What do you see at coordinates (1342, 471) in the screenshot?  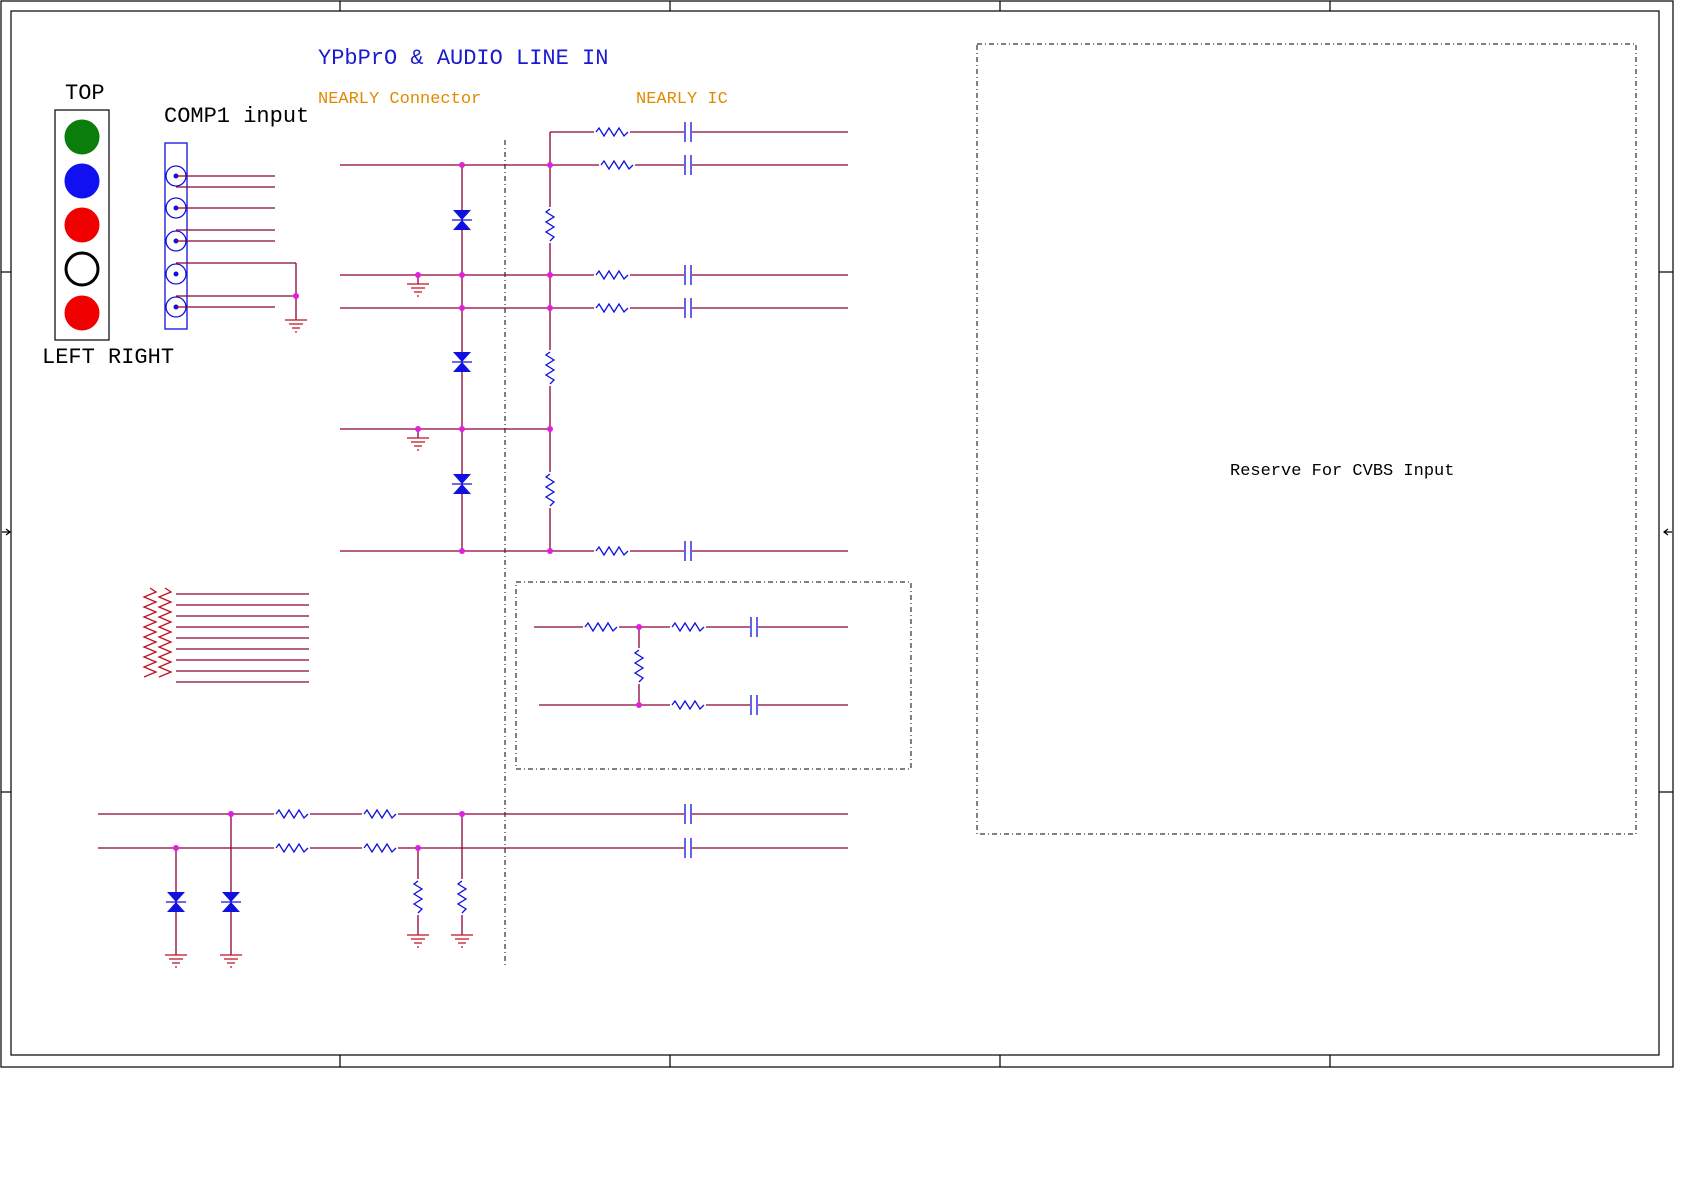 I see `reserve-note: Reserve For CVBS Input` at bounding box center [1342, 471].